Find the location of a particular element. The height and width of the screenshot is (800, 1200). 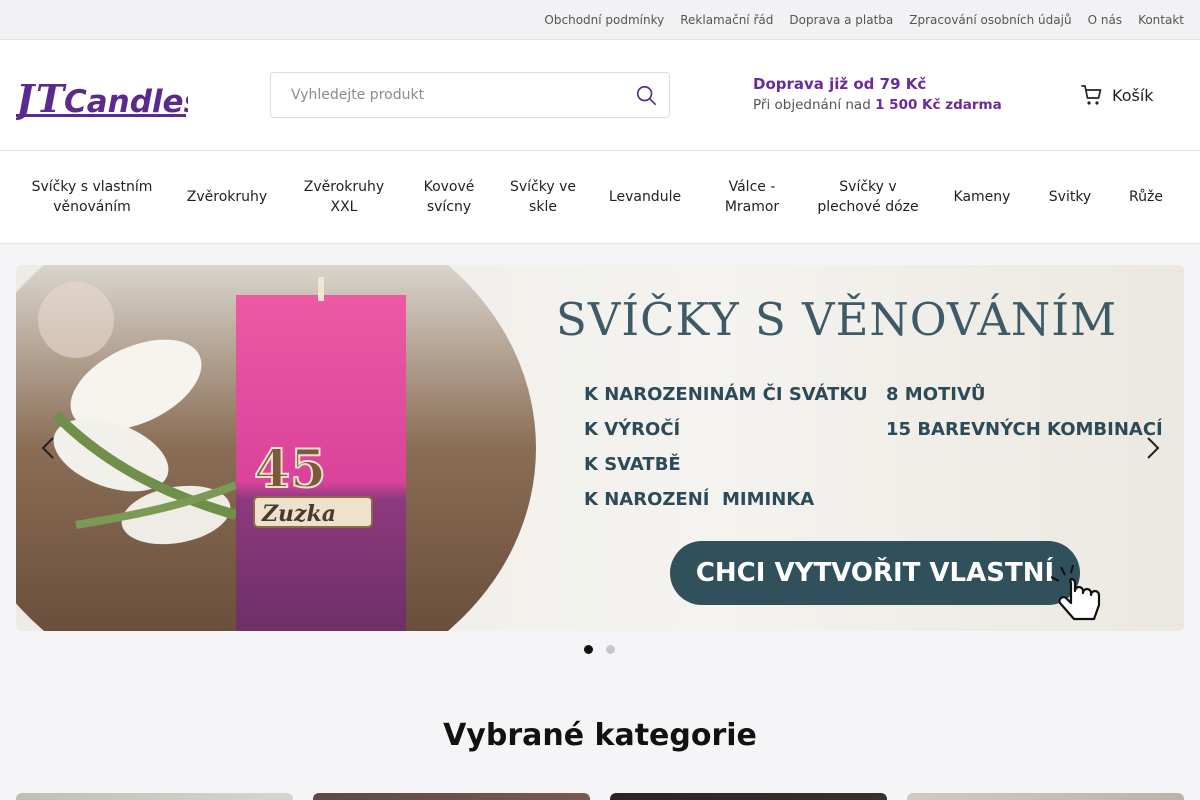

carousel-prev-arrow-icon is located at coordinates (49, 448).